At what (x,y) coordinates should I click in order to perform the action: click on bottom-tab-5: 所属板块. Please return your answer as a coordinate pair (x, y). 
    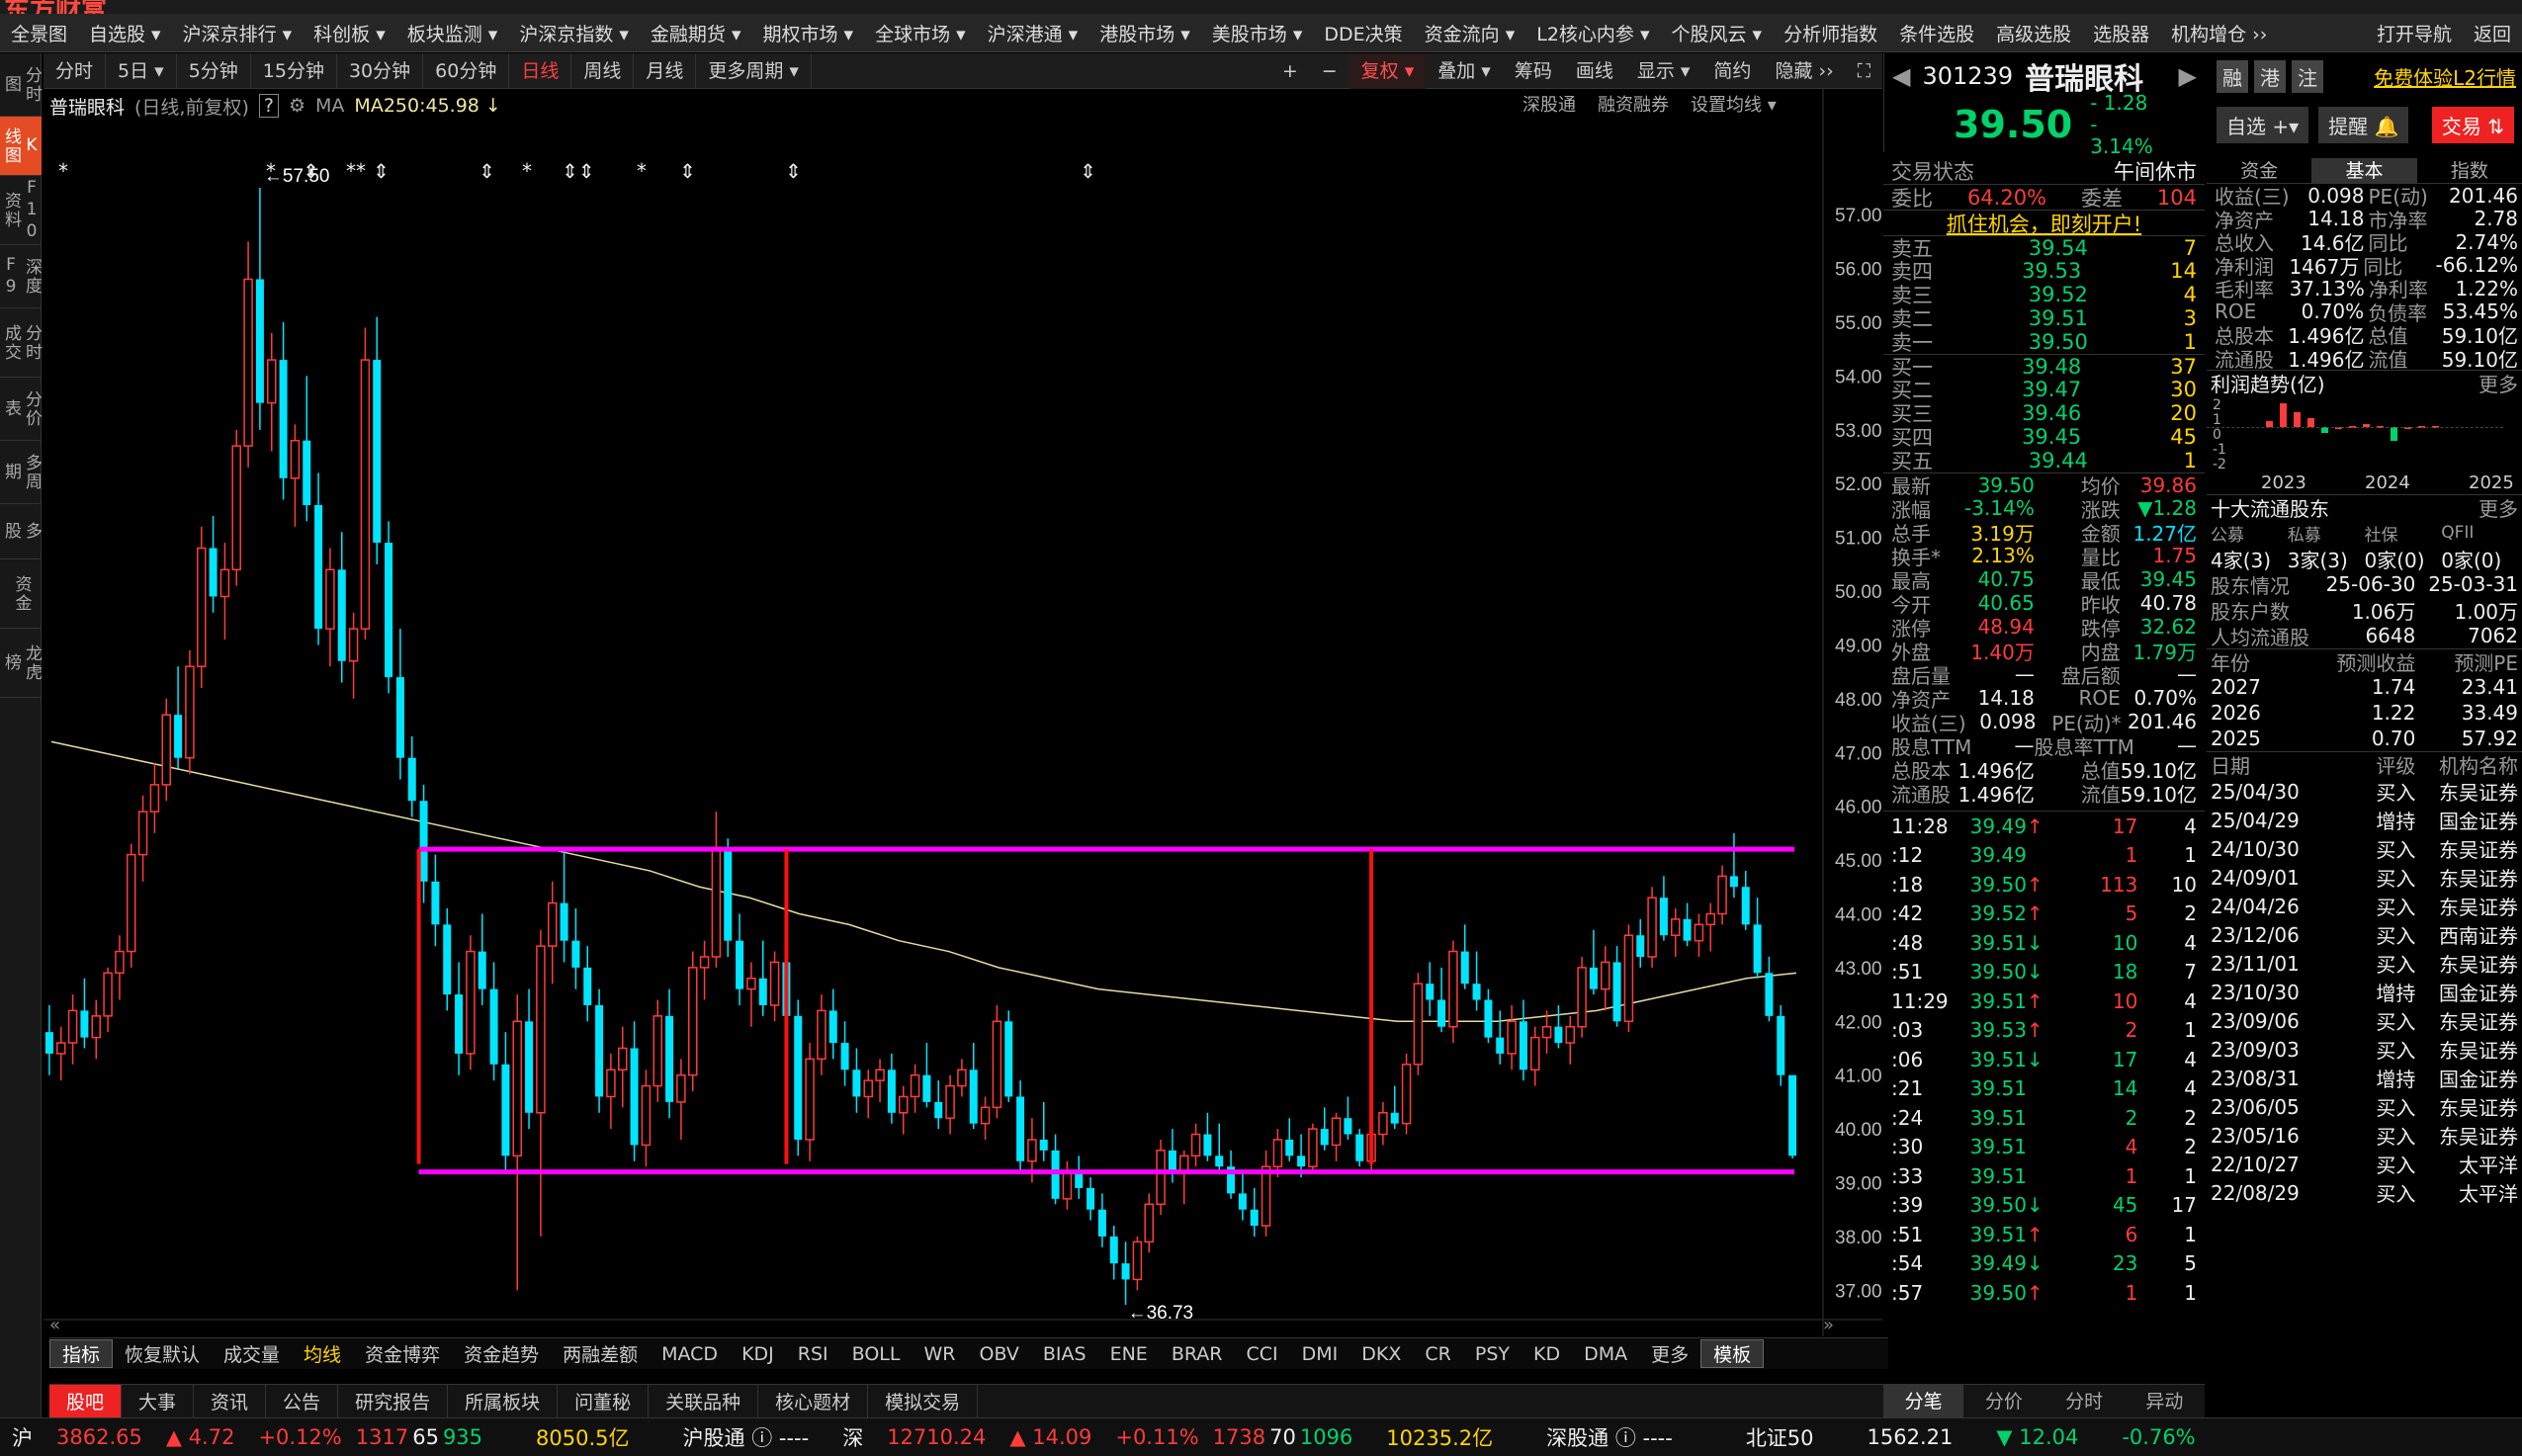
    Looking at the image, I should click on (503, 1402).